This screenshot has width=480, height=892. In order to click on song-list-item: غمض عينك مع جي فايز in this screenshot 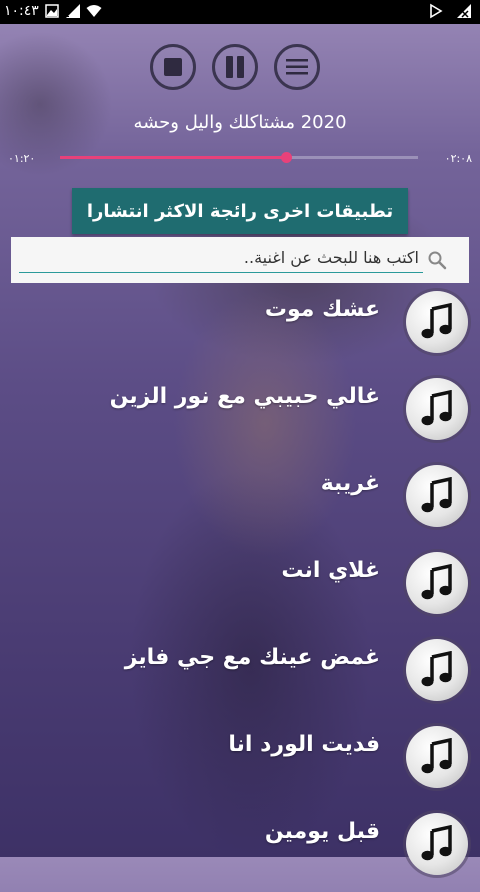, I will do `click(240, 674)`.